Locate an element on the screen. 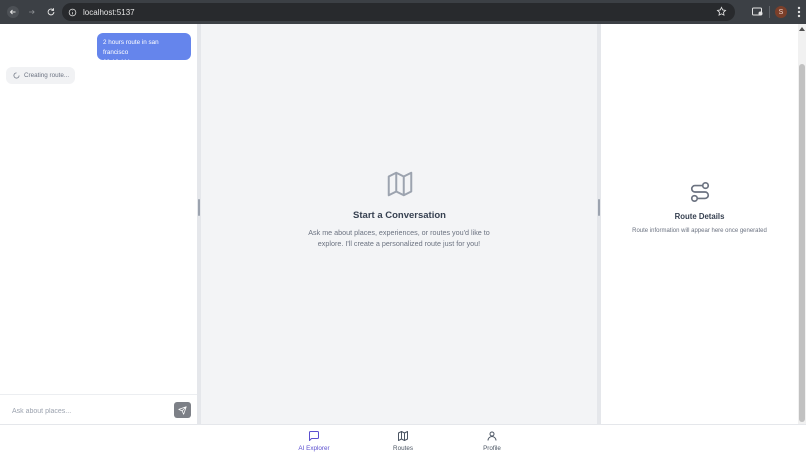 Image resolution: width=806 pixels, height=456 pixels. nav-label: Routes is located at coordinates (403, 448).